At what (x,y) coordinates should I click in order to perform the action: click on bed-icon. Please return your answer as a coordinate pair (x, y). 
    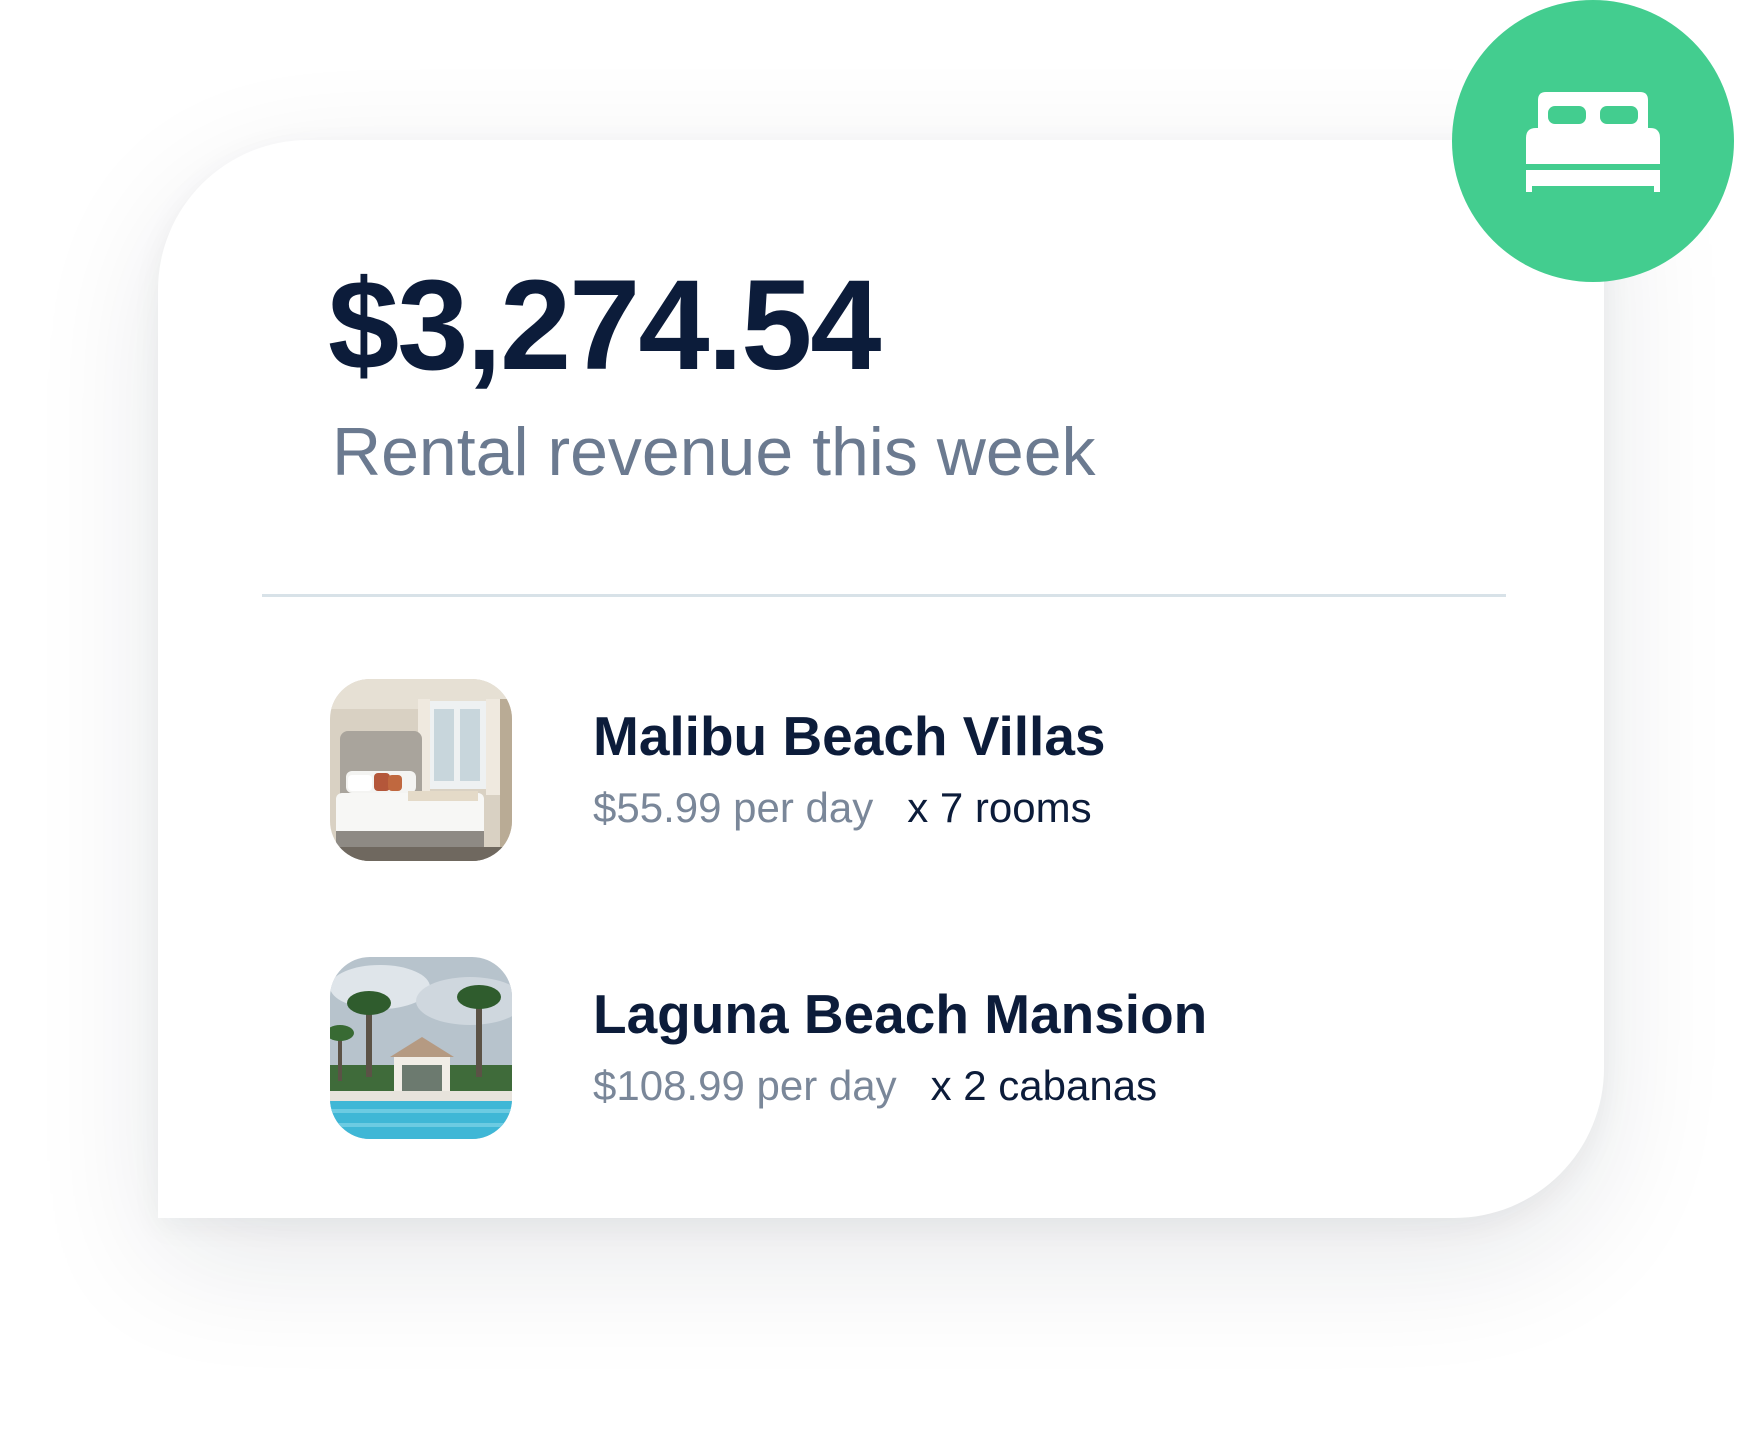
    Looking at the image, I should click on (1593, 142).